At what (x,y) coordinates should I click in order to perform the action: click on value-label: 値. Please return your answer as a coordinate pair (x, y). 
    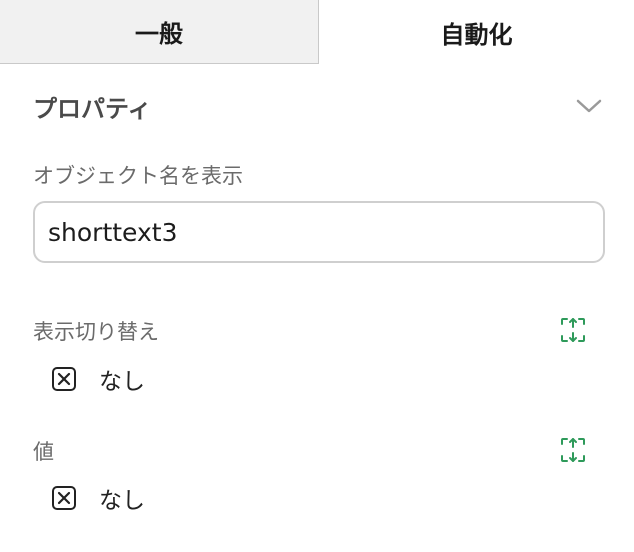
    Looking at the image, I should click on (43, 452).